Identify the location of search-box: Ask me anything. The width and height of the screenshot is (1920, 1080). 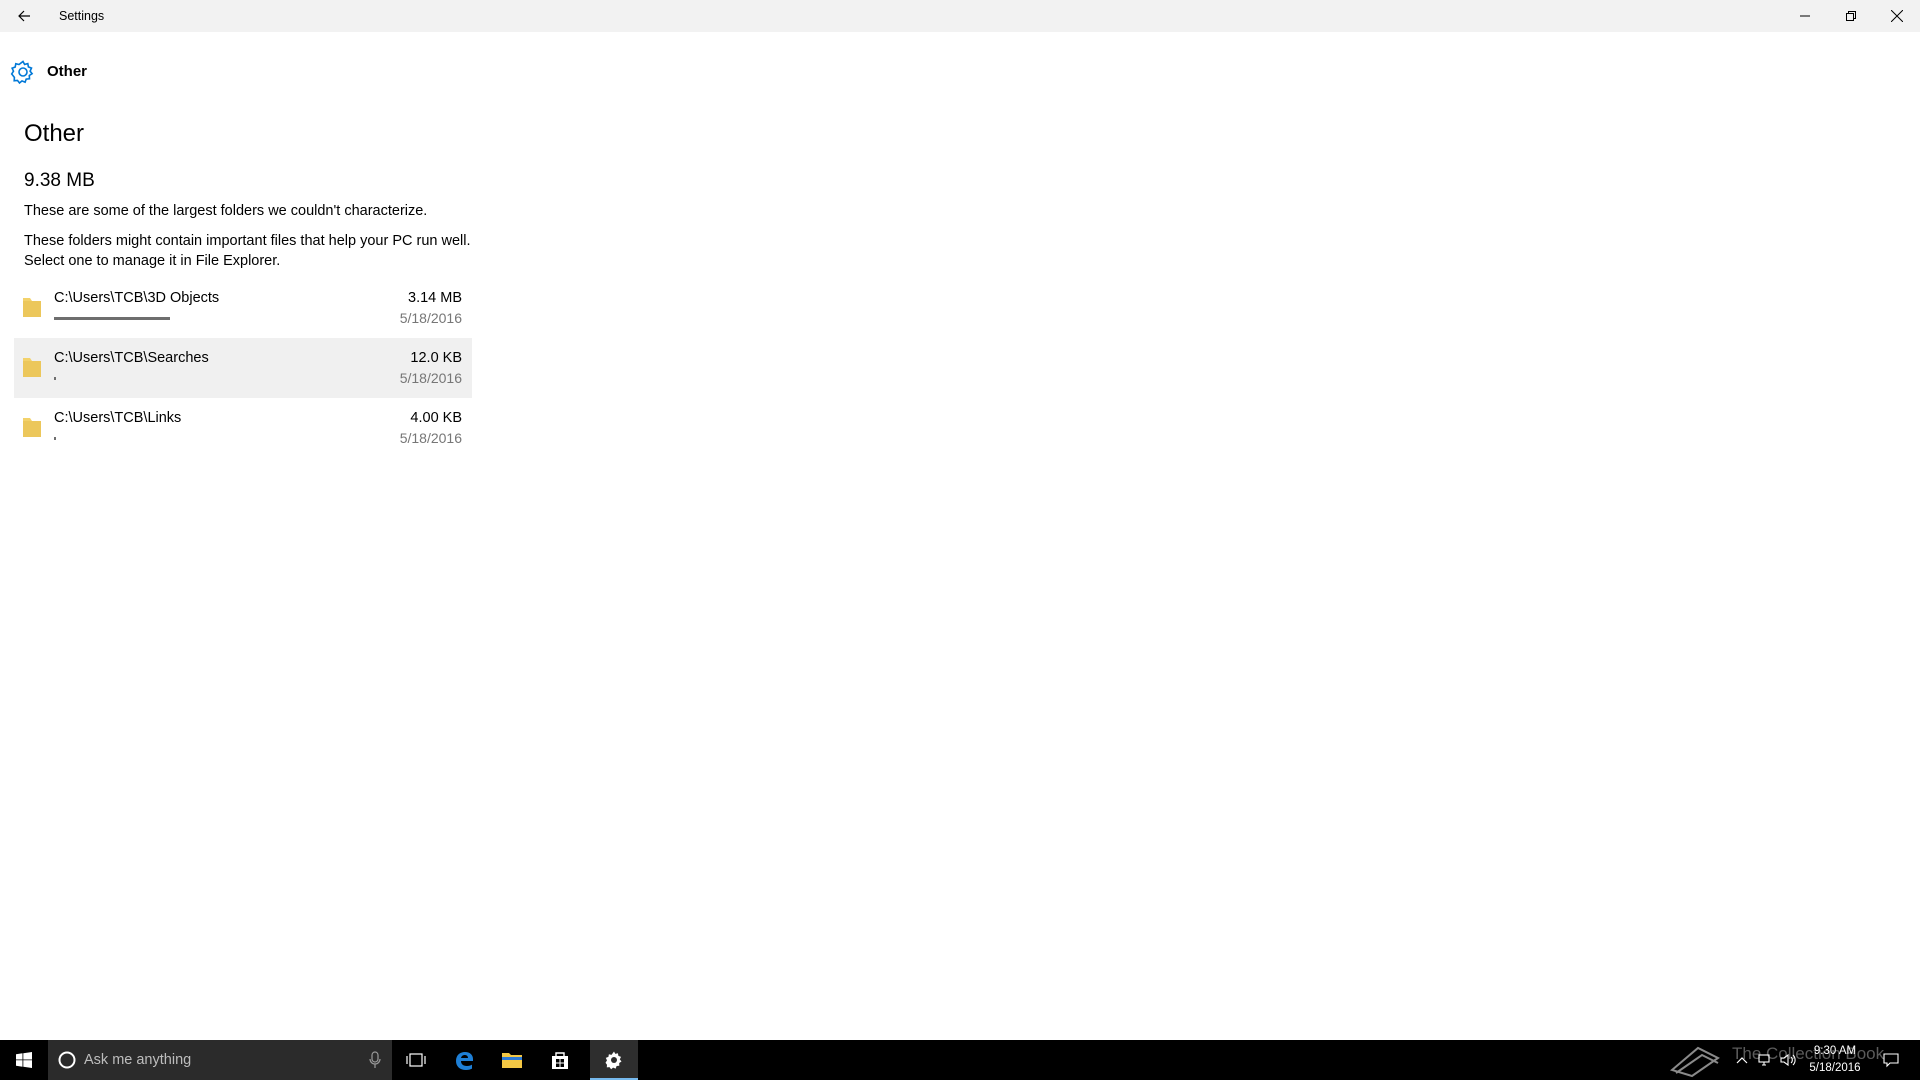
(220, 1060).